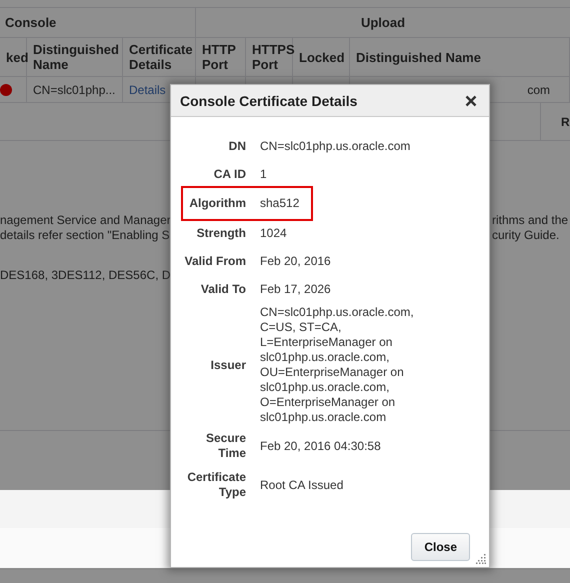 This screenshot has height=583, width=570. I want to click on field-label: DN, so click(237, 146).